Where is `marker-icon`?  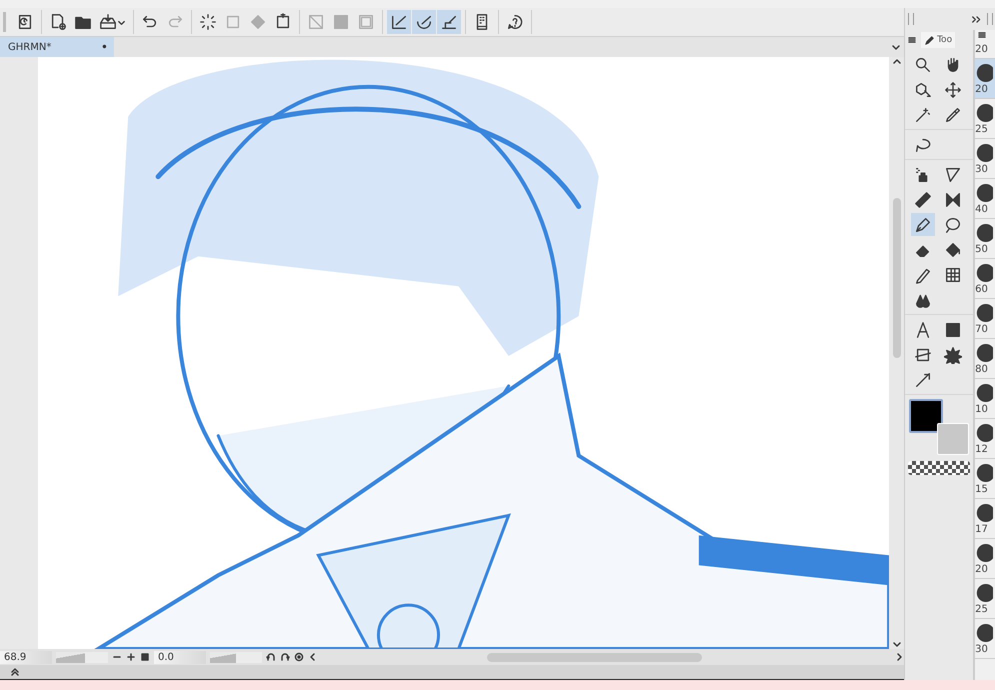 marker-icon is located at coordinates (923, 199).